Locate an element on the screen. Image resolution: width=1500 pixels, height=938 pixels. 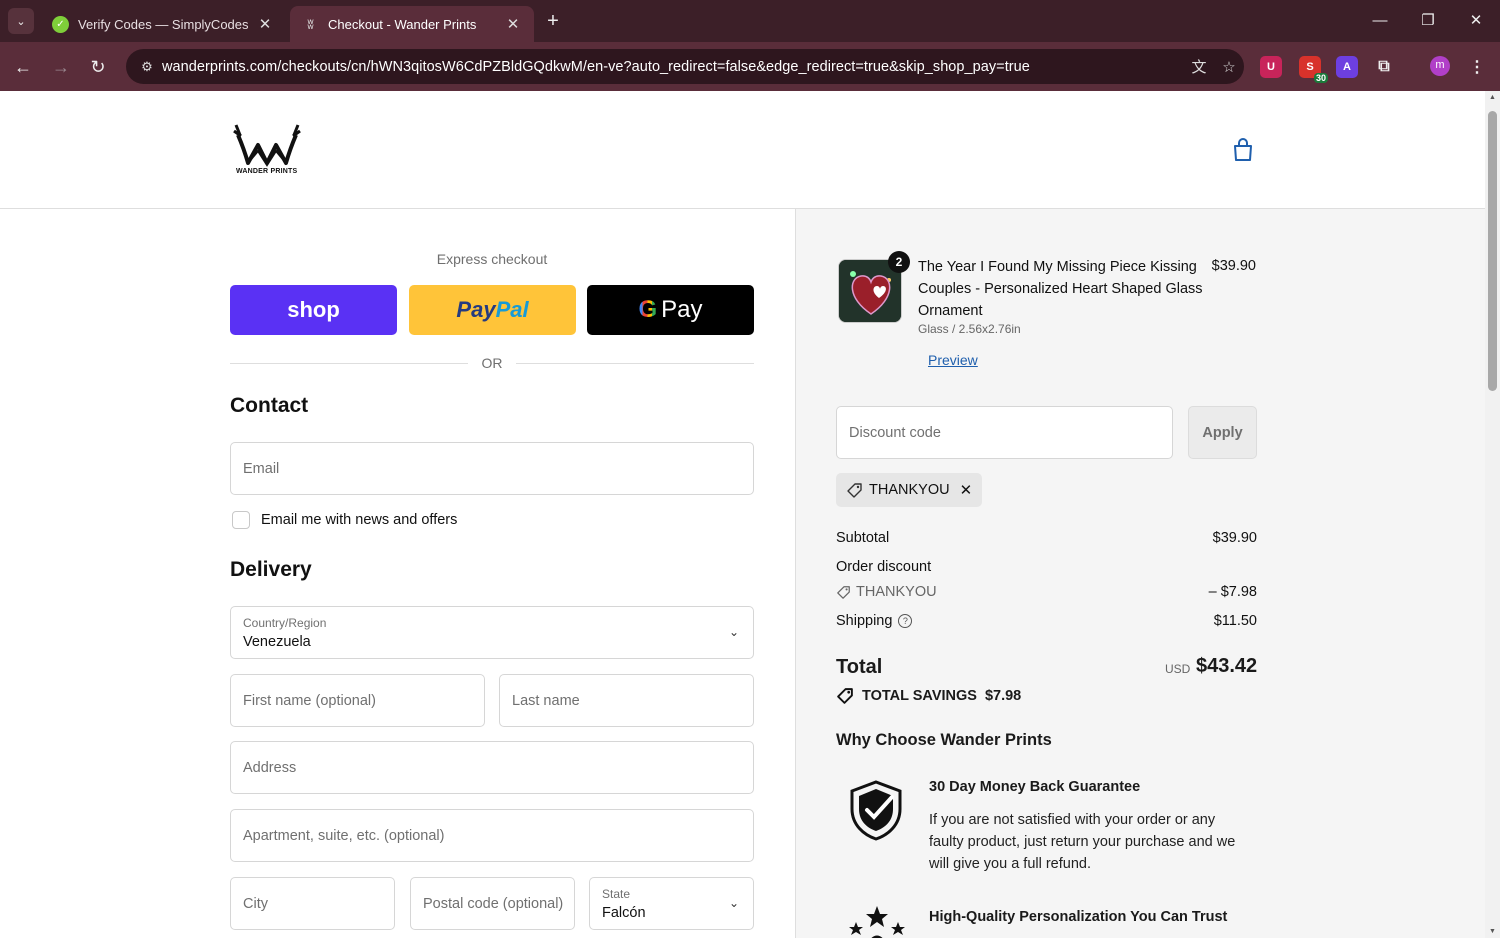
email-field: Email is located at coordinates (492, 468).